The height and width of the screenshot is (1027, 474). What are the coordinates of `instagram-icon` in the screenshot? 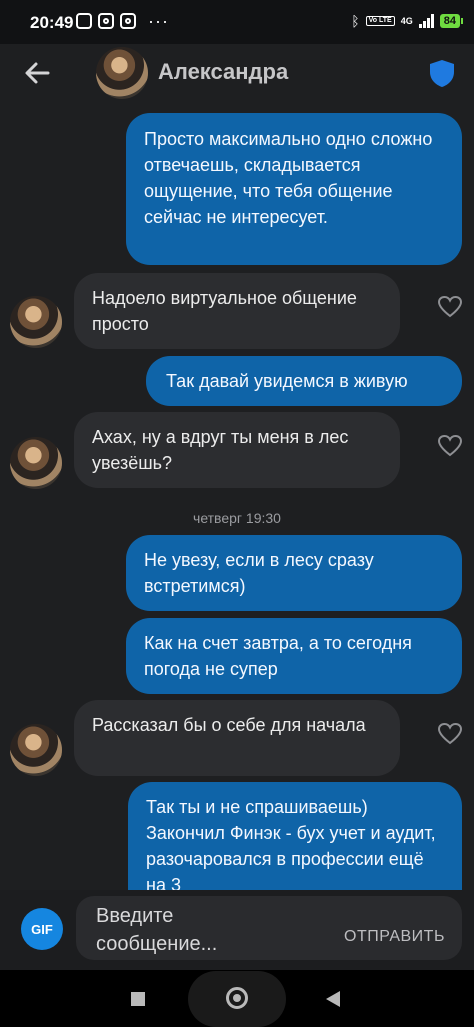 It's located at (106, 21).